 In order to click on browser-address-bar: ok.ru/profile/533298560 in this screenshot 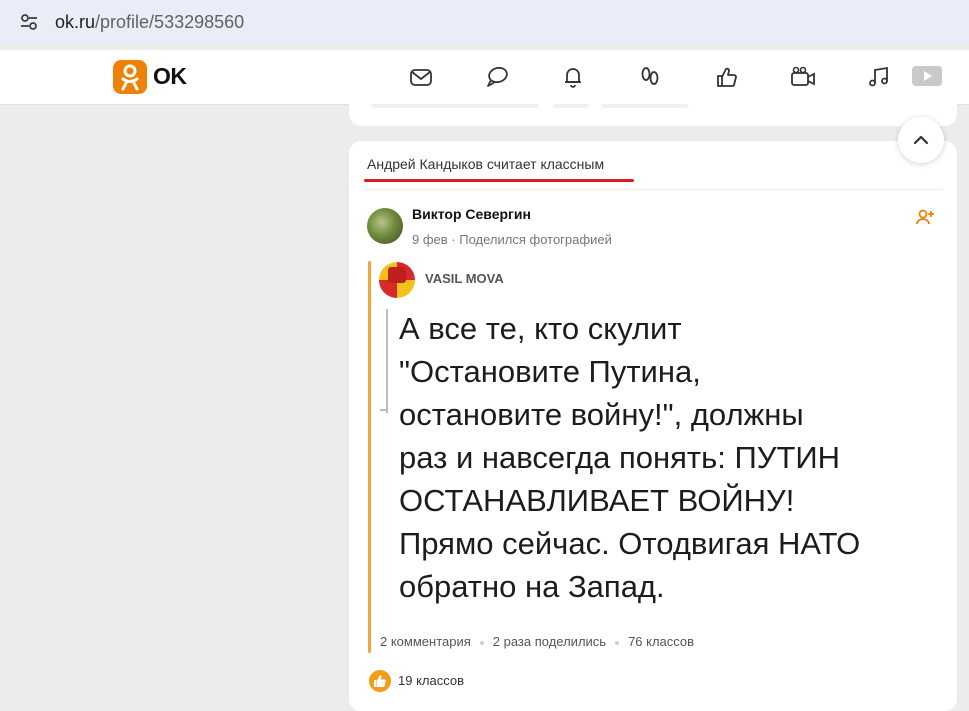, I will do `click(484, 22)`.